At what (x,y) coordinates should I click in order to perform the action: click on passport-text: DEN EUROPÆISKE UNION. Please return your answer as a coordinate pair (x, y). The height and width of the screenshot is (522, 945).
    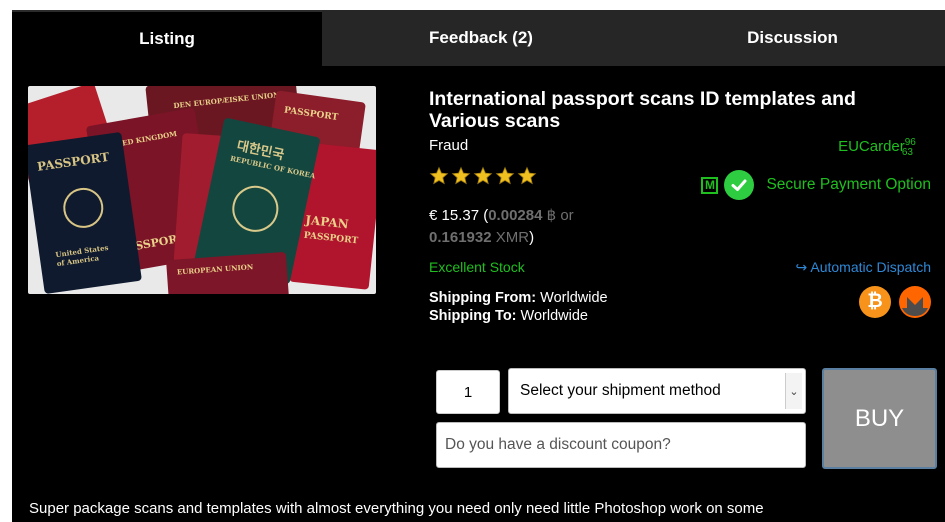
    Looking at the image, I should click on (226, 100).